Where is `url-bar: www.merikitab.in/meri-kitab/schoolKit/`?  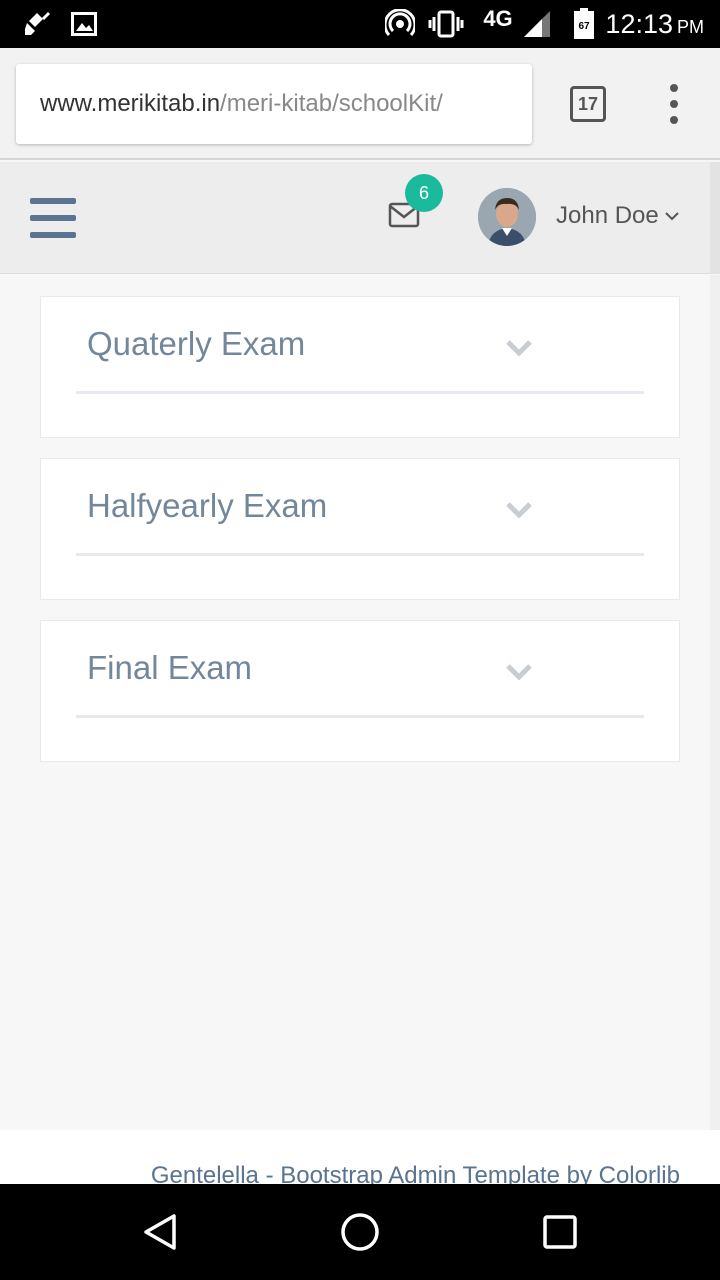
url-bar: www.merikitab.in/meri-kitab/schoolKit/ is located at coordinates (274, 104).